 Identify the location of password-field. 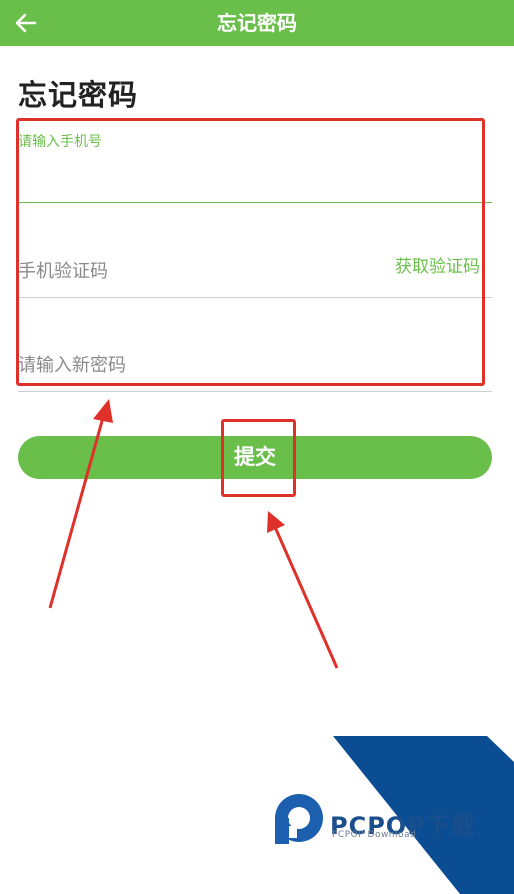
(255, 345).